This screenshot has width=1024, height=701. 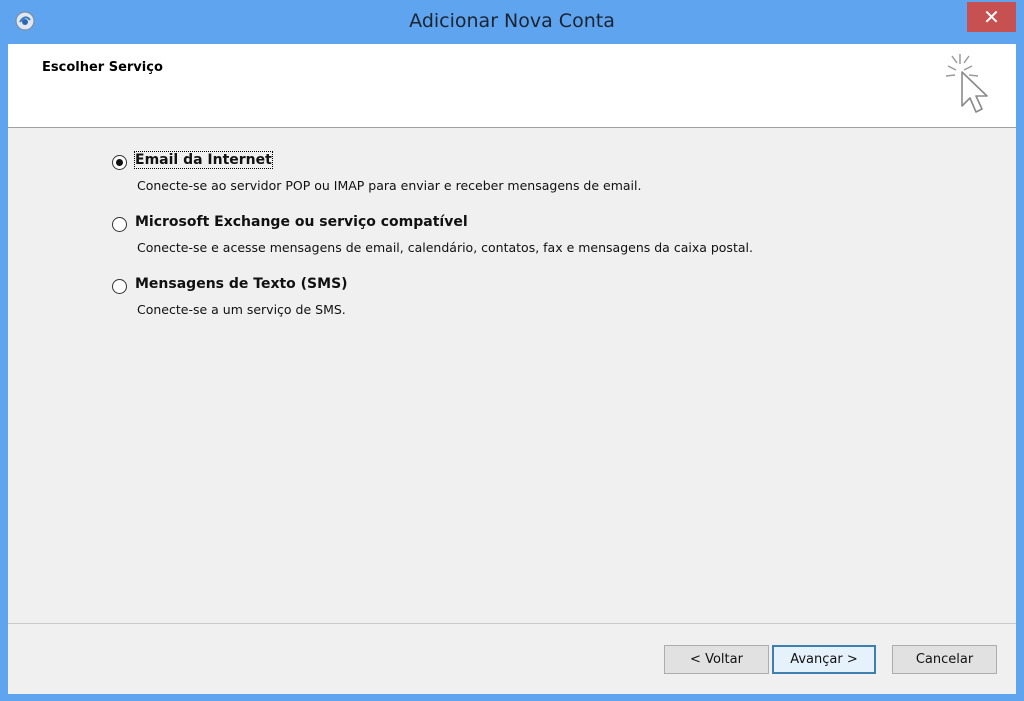 What do you see at coordinates (944, 659) in the screenshot?
I see `cancel-button: Cancelar` at bounding box center [944, 659].